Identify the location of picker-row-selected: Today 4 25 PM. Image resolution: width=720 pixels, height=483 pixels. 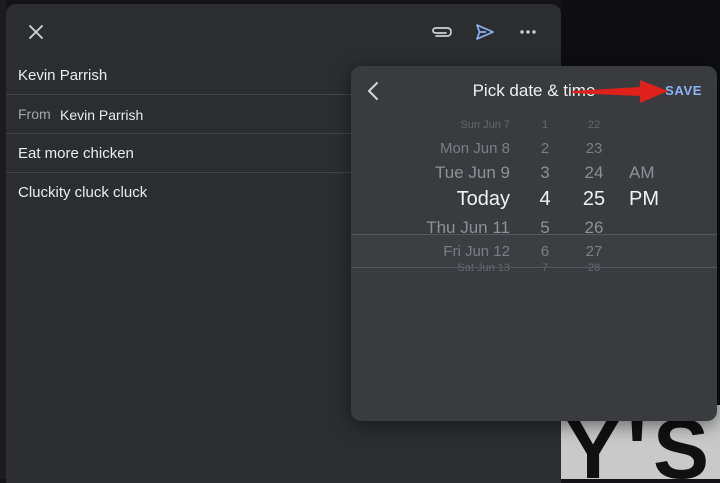
(534, 201).